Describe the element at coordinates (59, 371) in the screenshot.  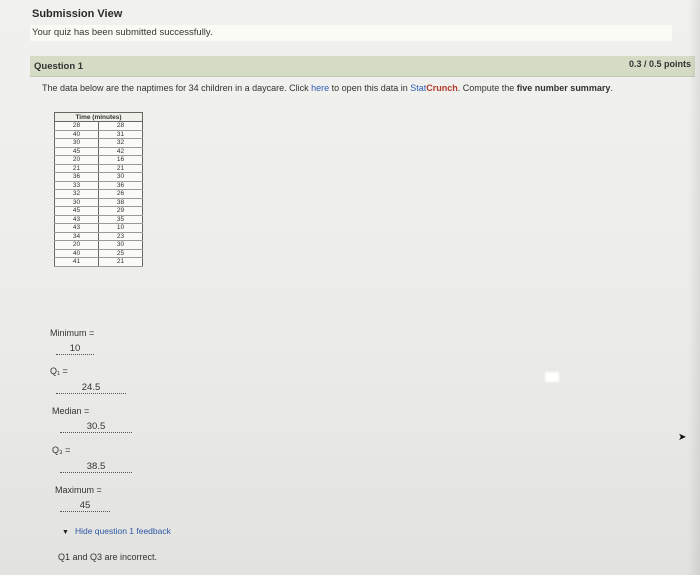
I see `q1-label: Q₁ =` at that location.